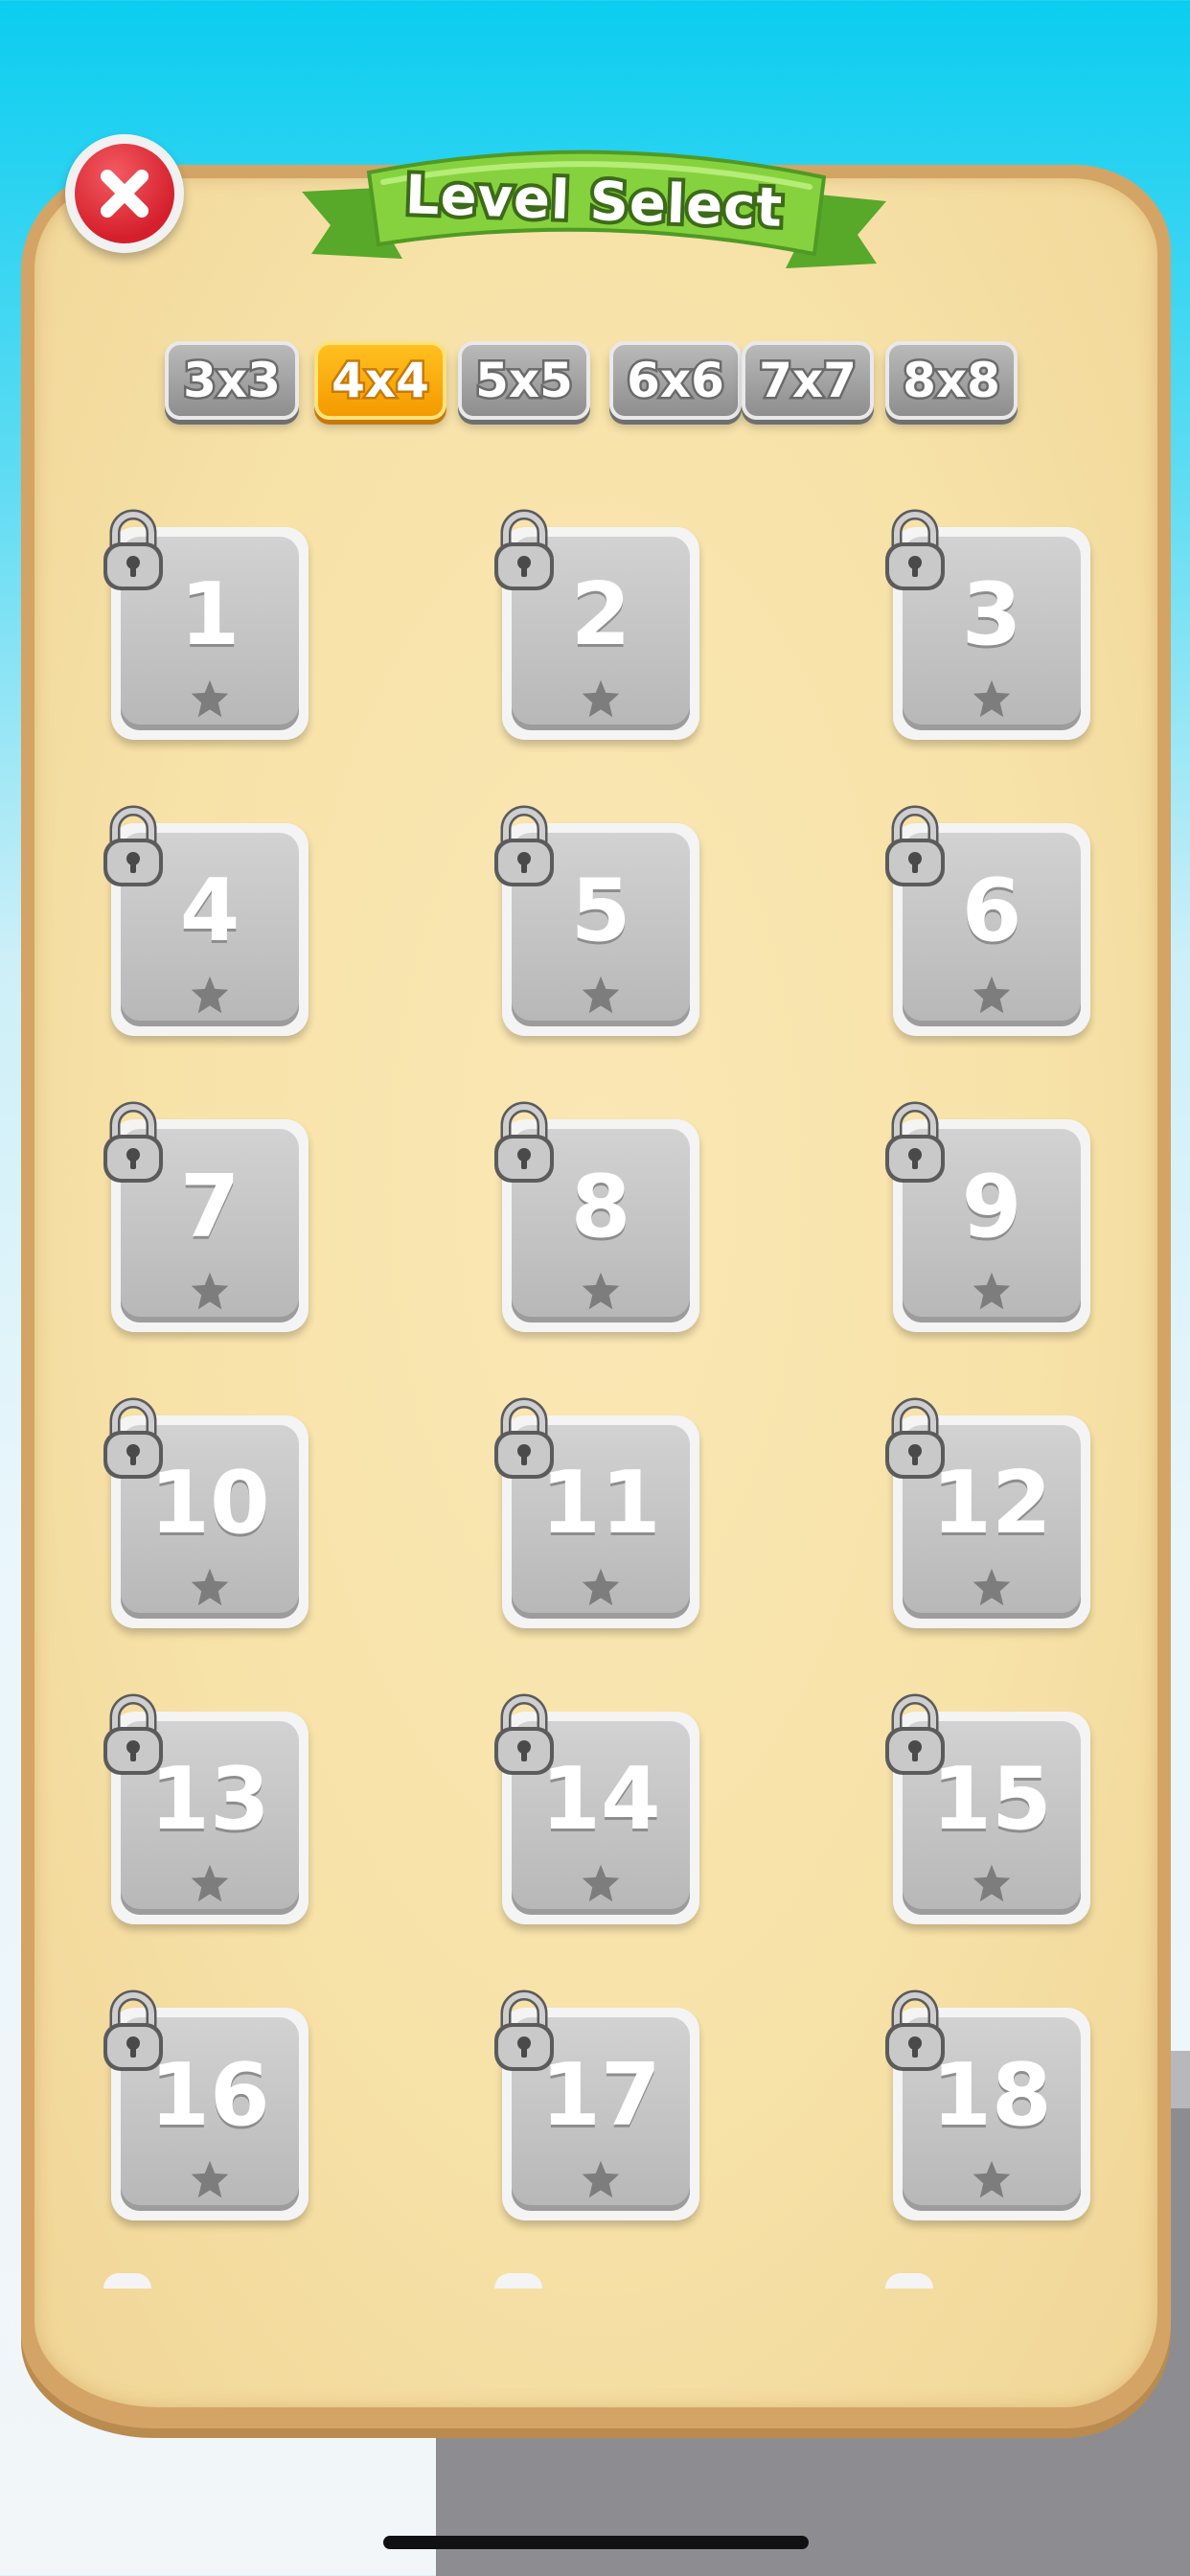  I want to click on level-tile: 12, so click(987, 1512).